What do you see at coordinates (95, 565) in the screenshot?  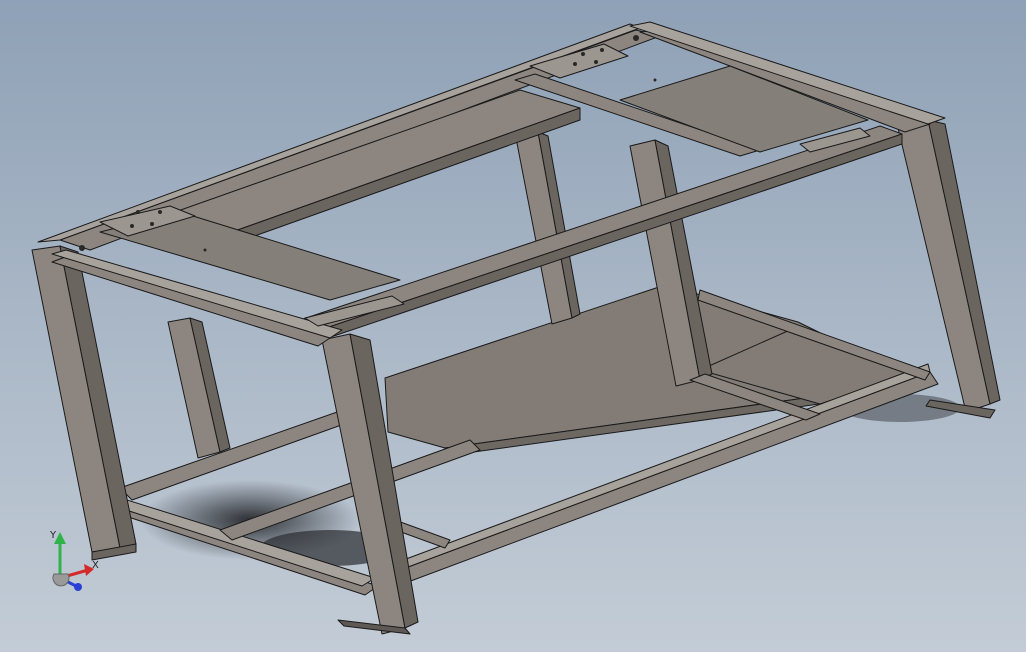 I see `x-axis-label: X` at bounding box center [95, 565].